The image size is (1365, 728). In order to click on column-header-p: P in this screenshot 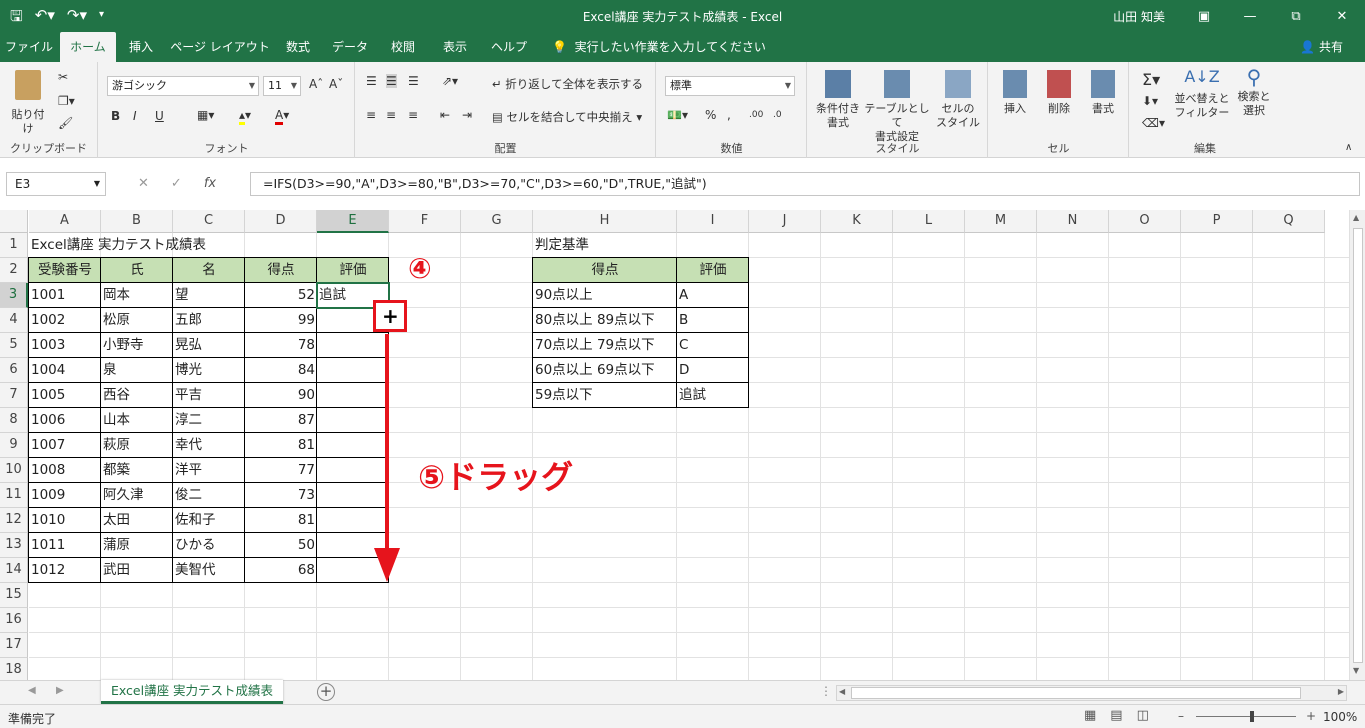, I will do `click(1217, 221)`.